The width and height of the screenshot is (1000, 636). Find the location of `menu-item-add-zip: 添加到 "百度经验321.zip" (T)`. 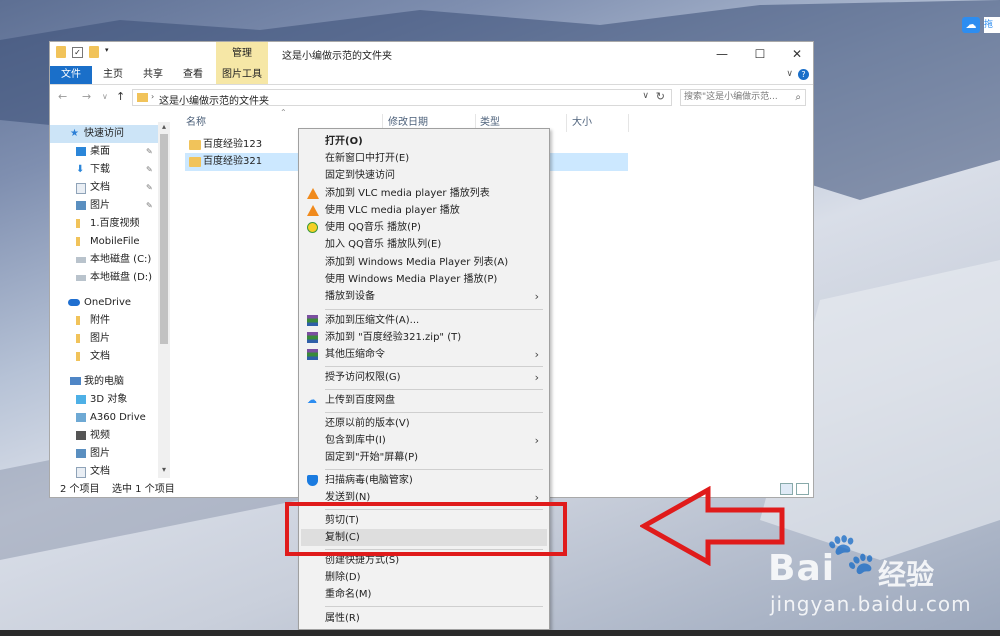

menu-item-add-zip: 添加到 "百度经验321.zip" (T) is located at coordinates (424, 337).